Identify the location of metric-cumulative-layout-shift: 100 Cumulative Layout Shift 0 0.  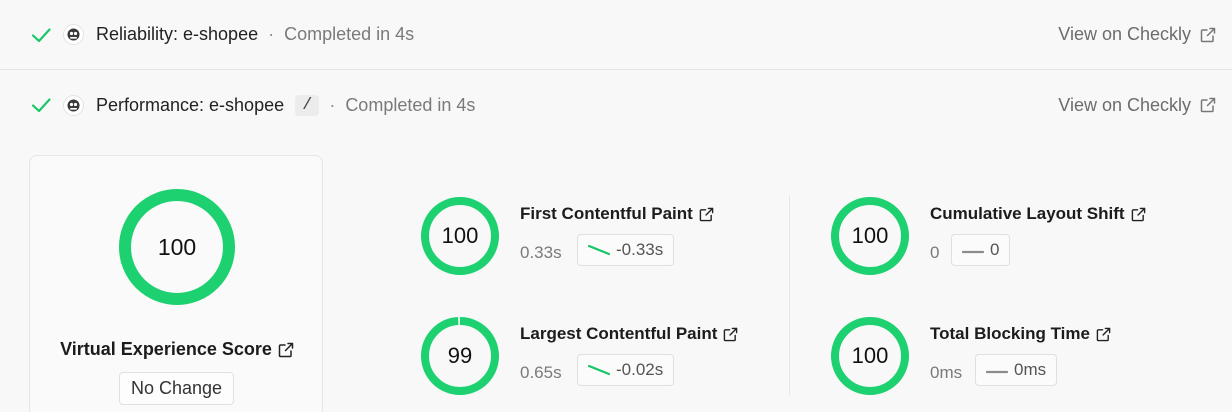
(1010, 238).